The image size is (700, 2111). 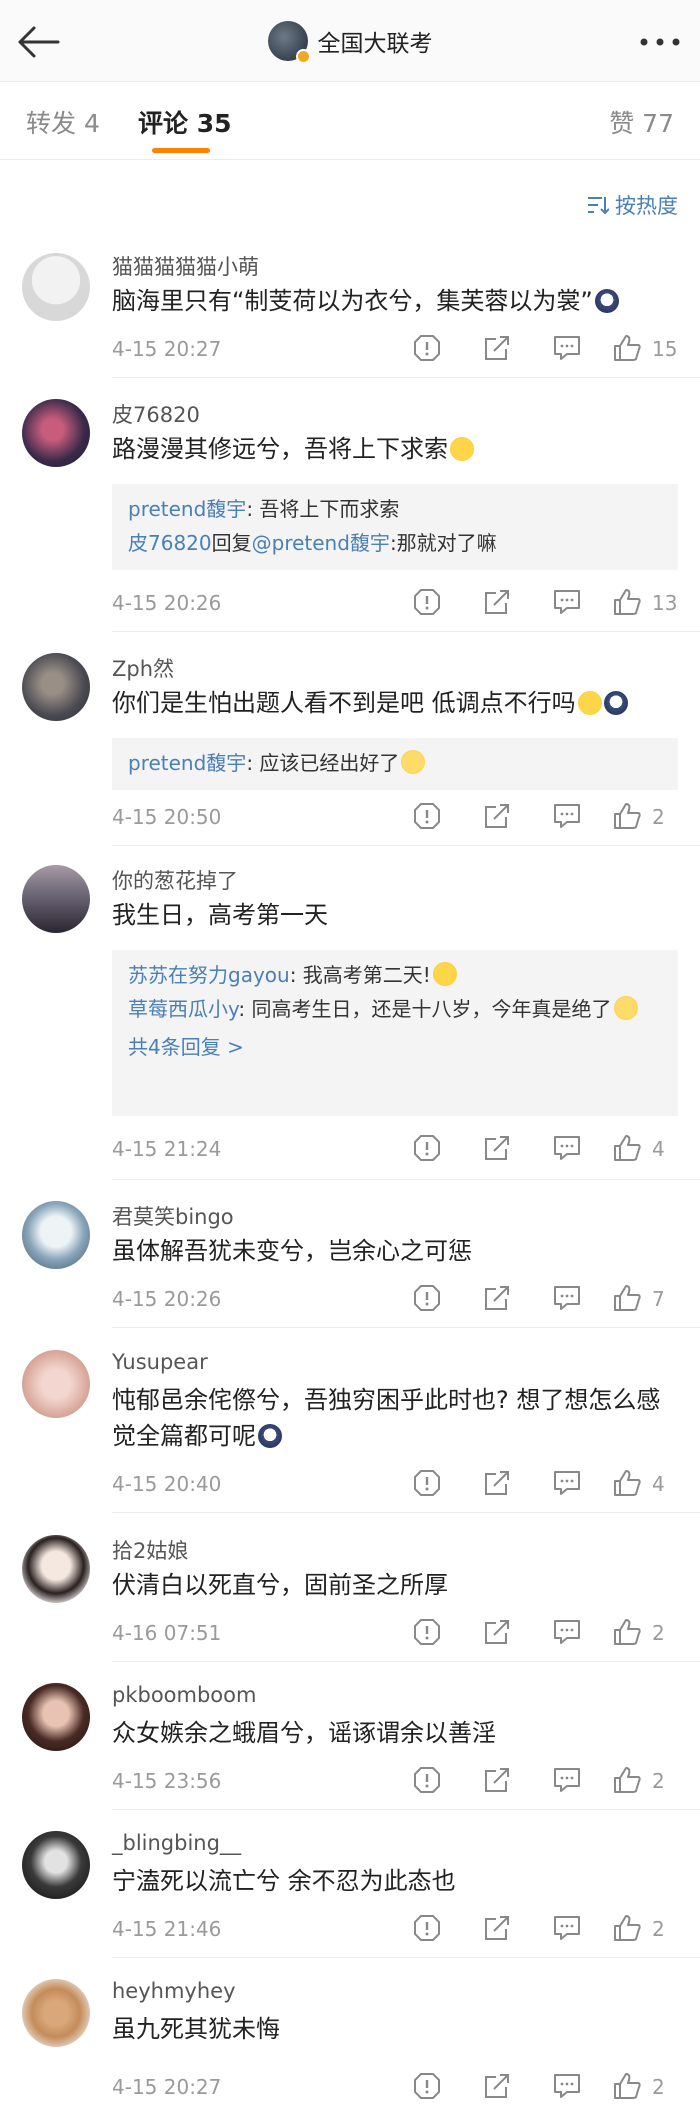 I want to click on like-count: 13, so click(x=665, y=603).